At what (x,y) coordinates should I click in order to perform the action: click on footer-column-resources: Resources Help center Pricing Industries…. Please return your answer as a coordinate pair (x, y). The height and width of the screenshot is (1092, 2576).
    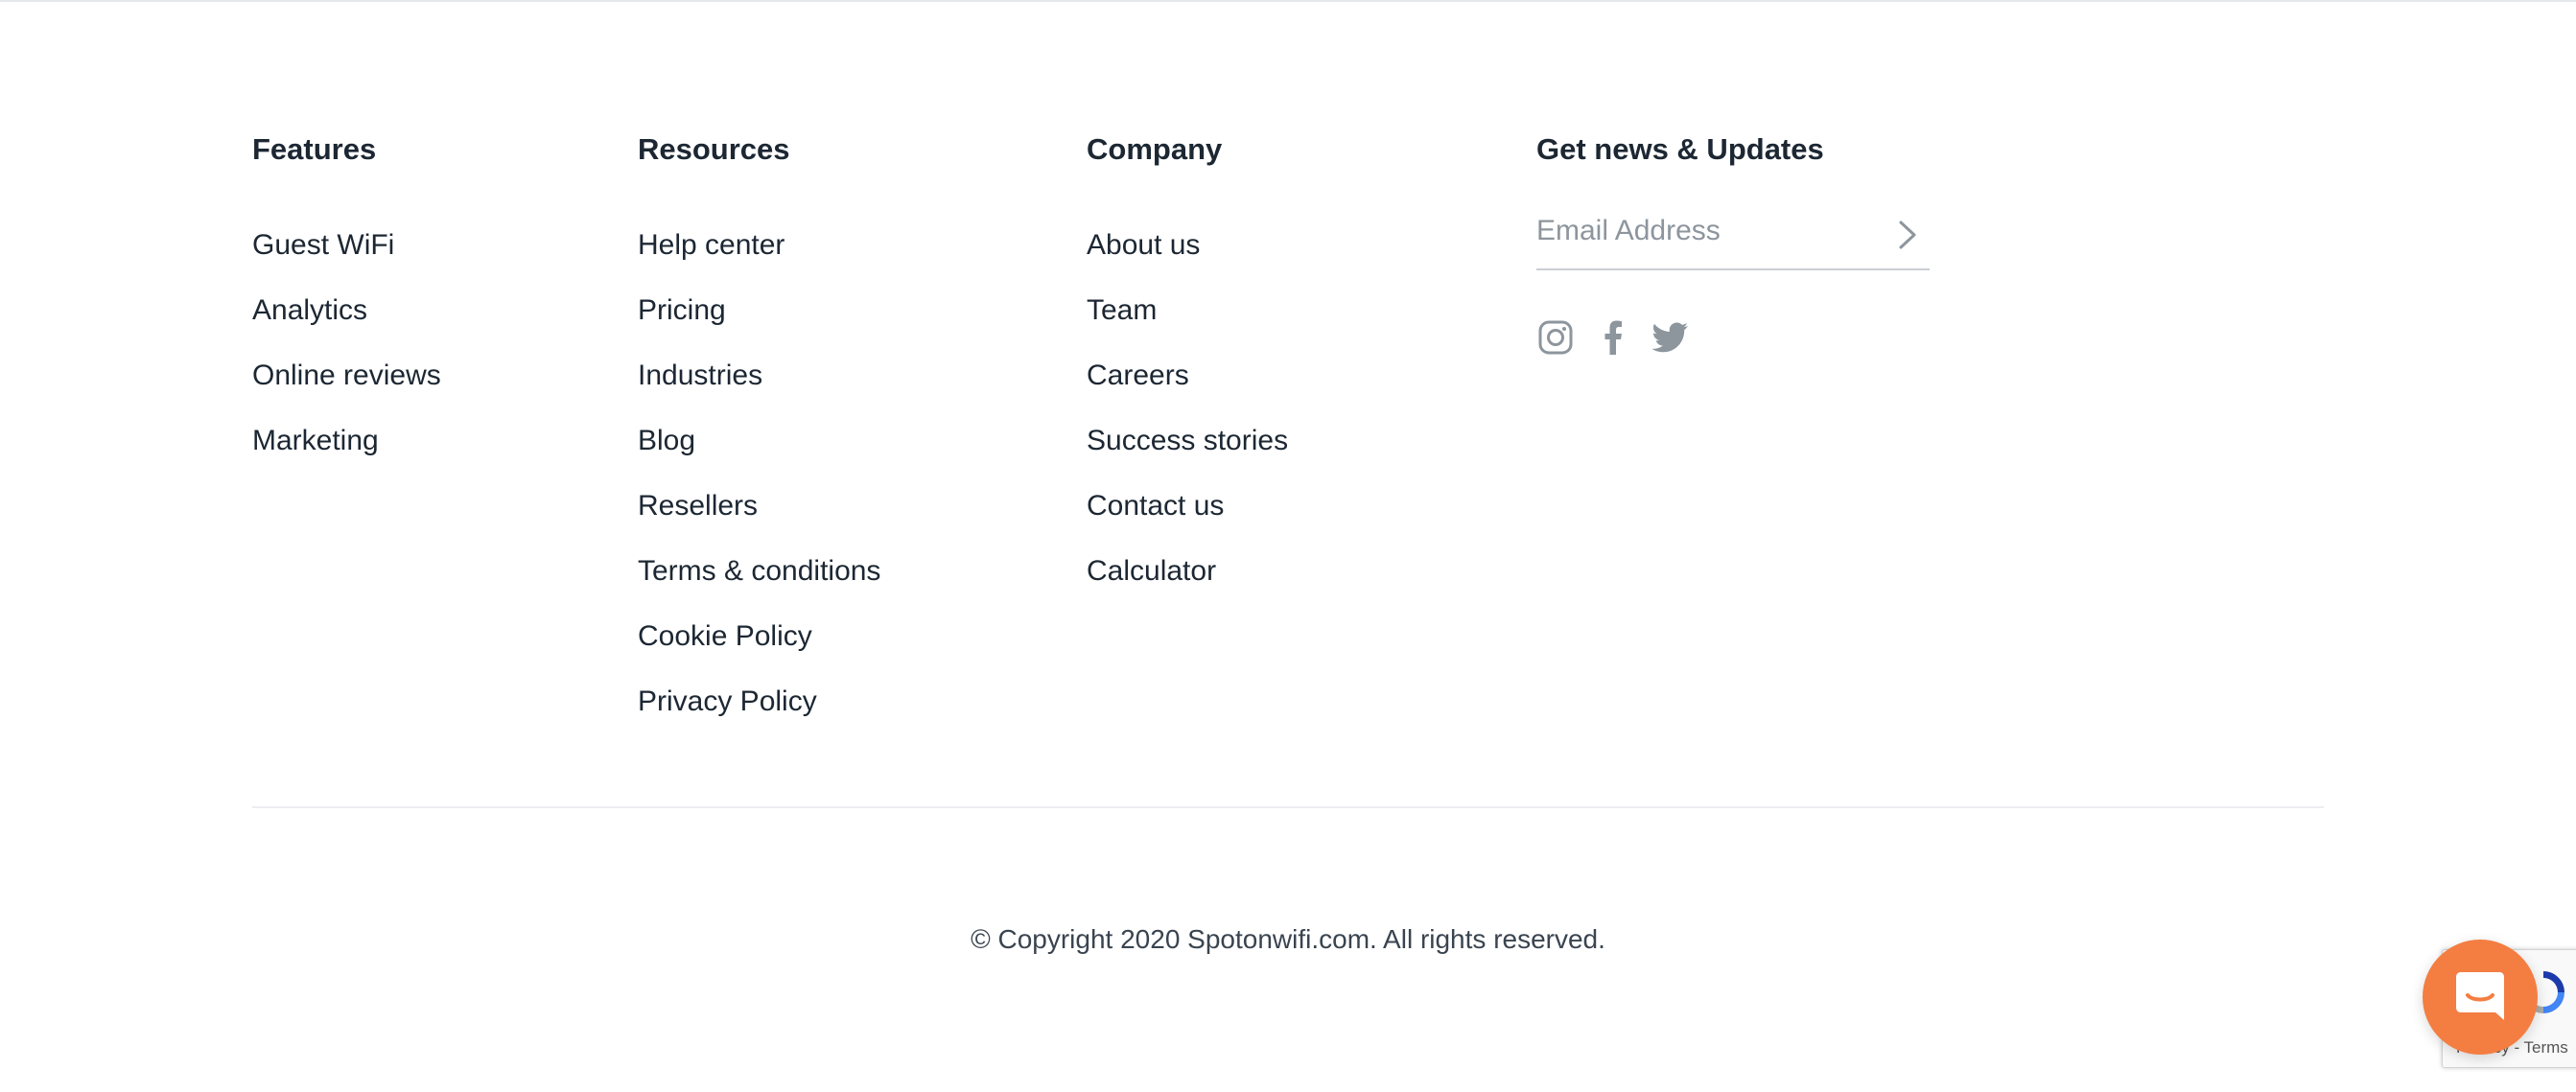
    Looking at the image, I should click on (759, 432).